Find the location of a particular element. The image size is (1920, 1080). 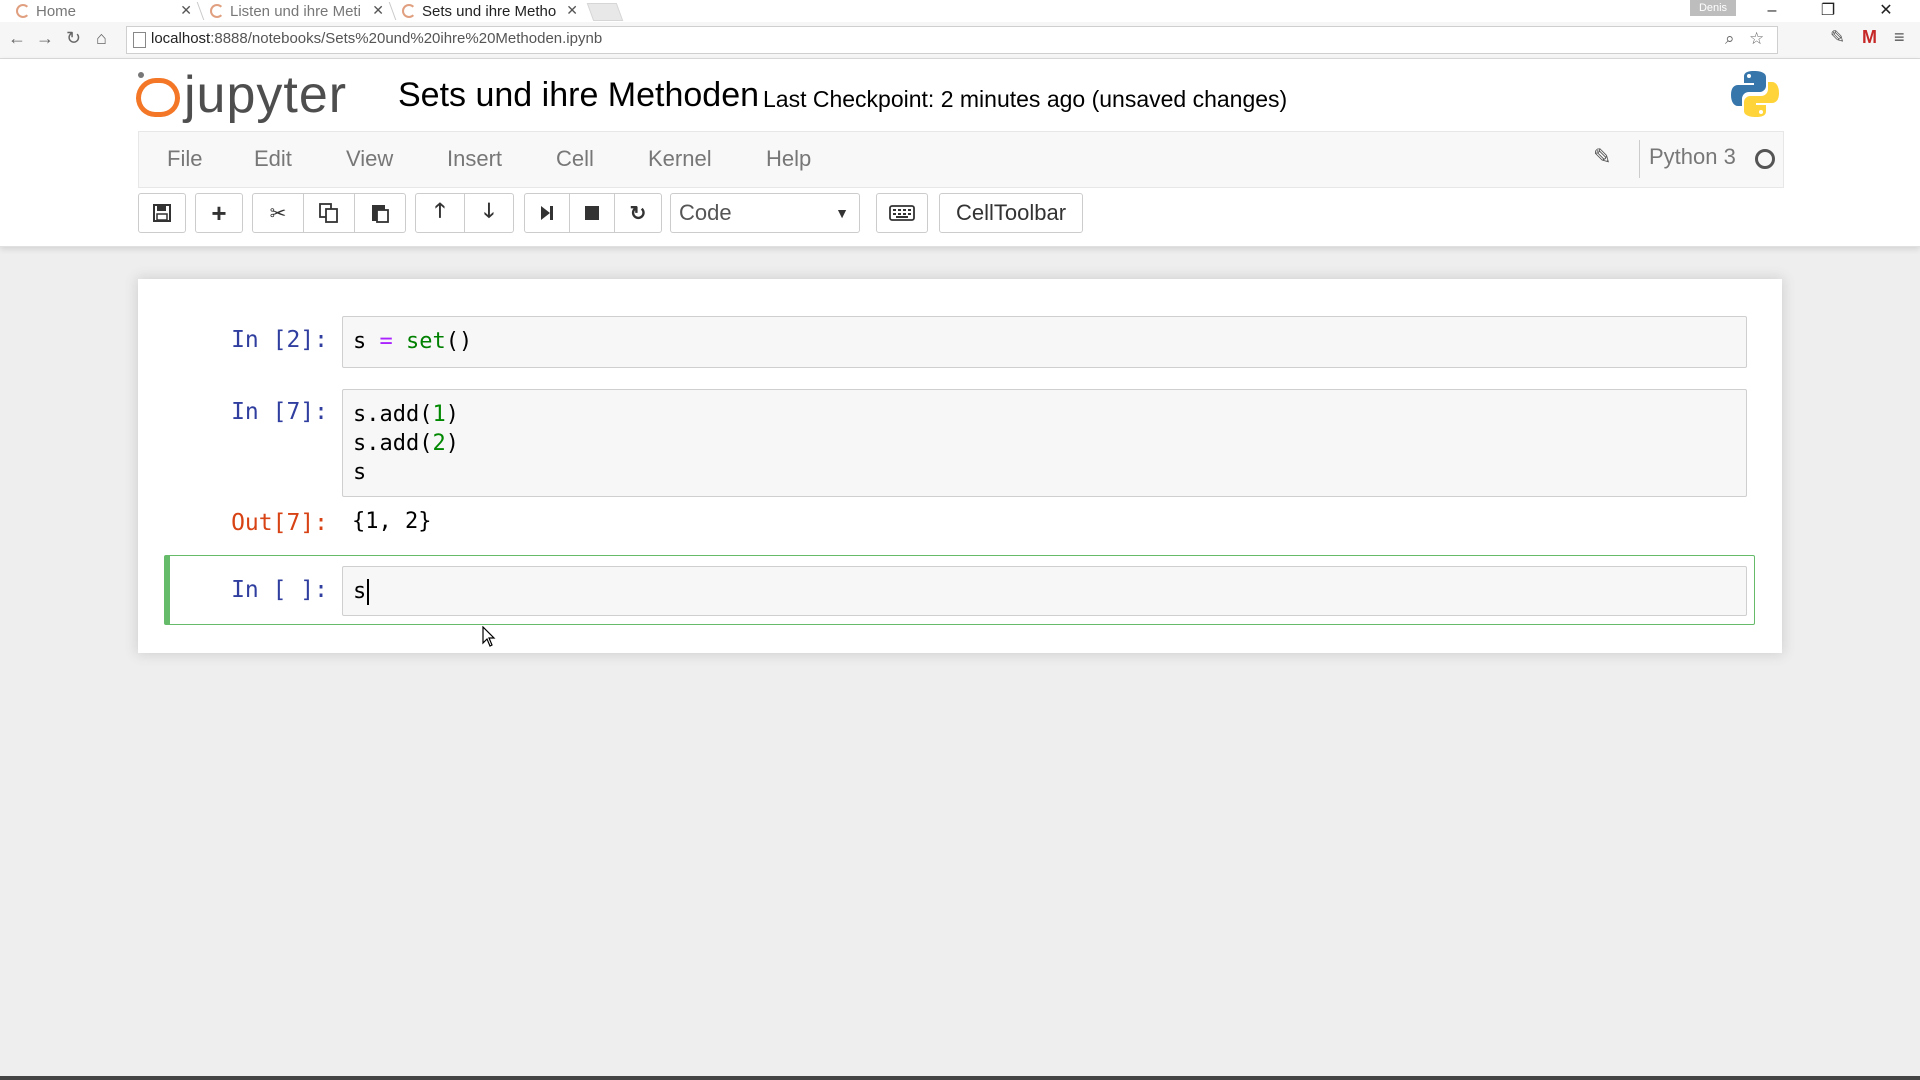

output-prompt: Out[7]: is located at coordinates (279, 523).